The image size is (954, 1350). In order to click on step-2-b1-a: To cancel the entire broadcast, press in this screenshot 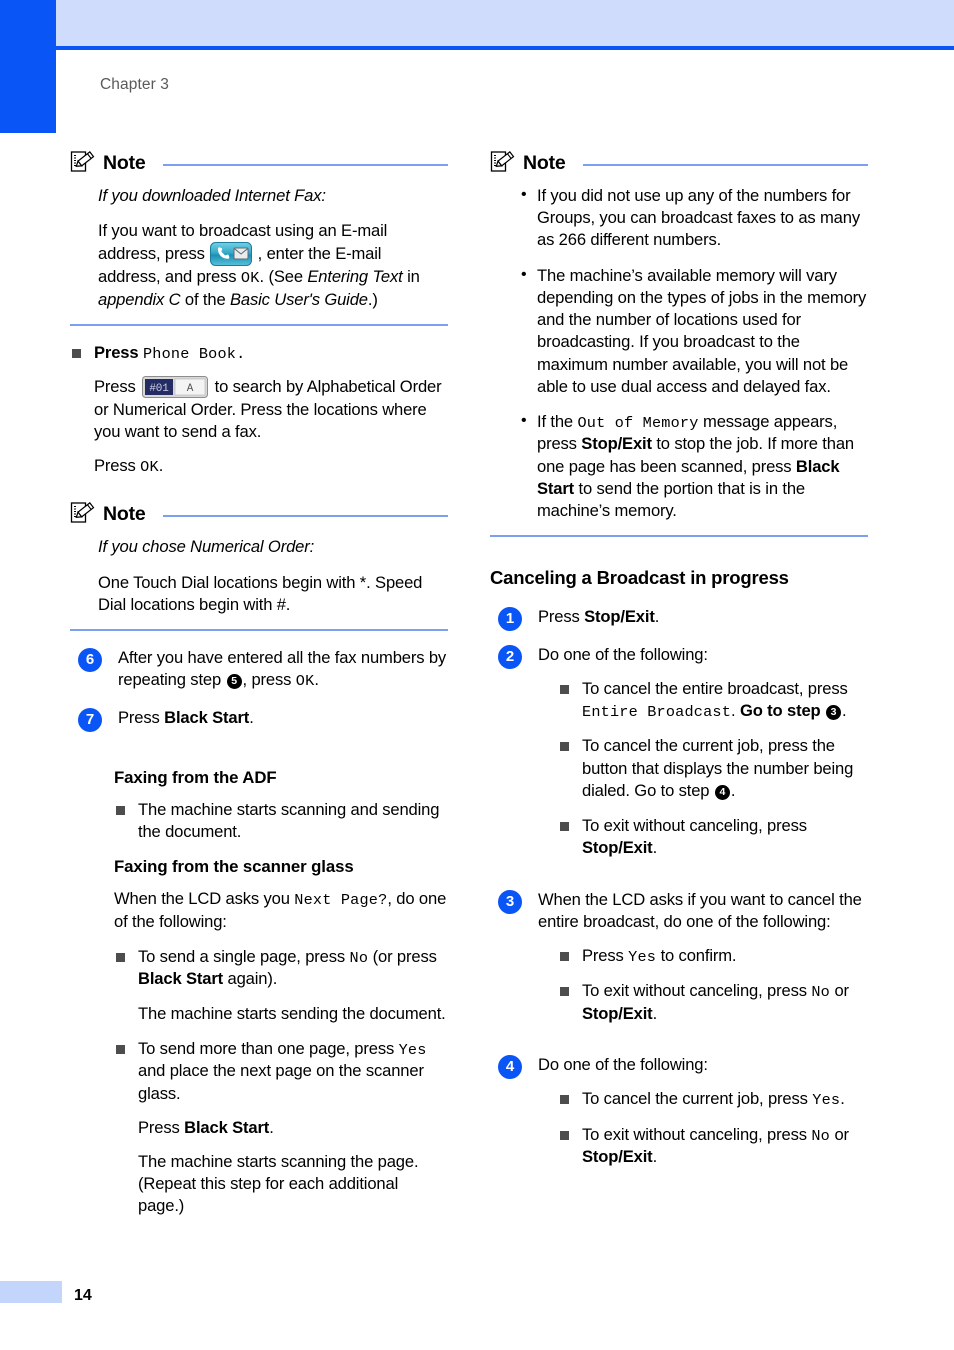, I will do `click(715, 688)`.